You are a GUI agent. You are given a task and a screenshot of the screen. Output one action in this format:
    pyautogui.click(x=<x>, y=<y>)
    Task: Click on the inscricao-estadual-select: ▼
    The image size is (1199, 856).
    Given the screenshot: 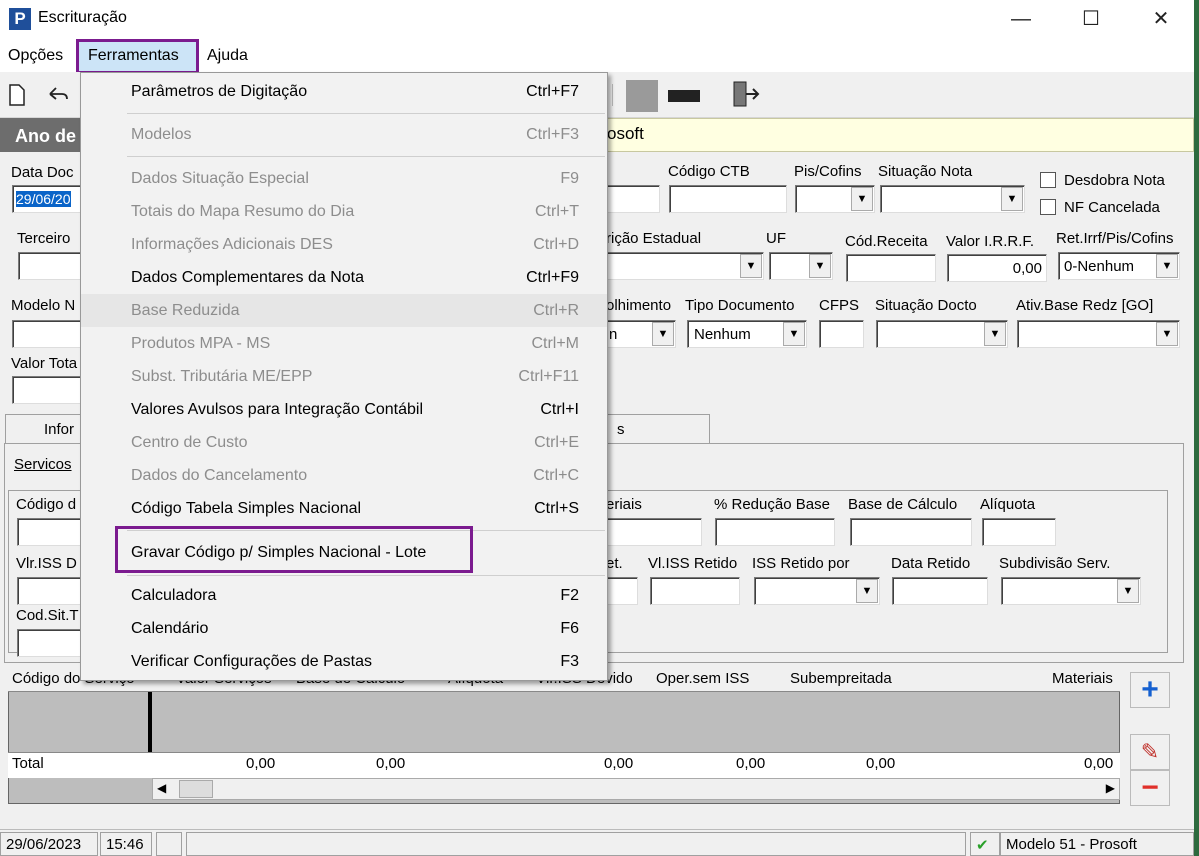 What is the action you would take?
    pyautogui.click(x=685, y=266)
    